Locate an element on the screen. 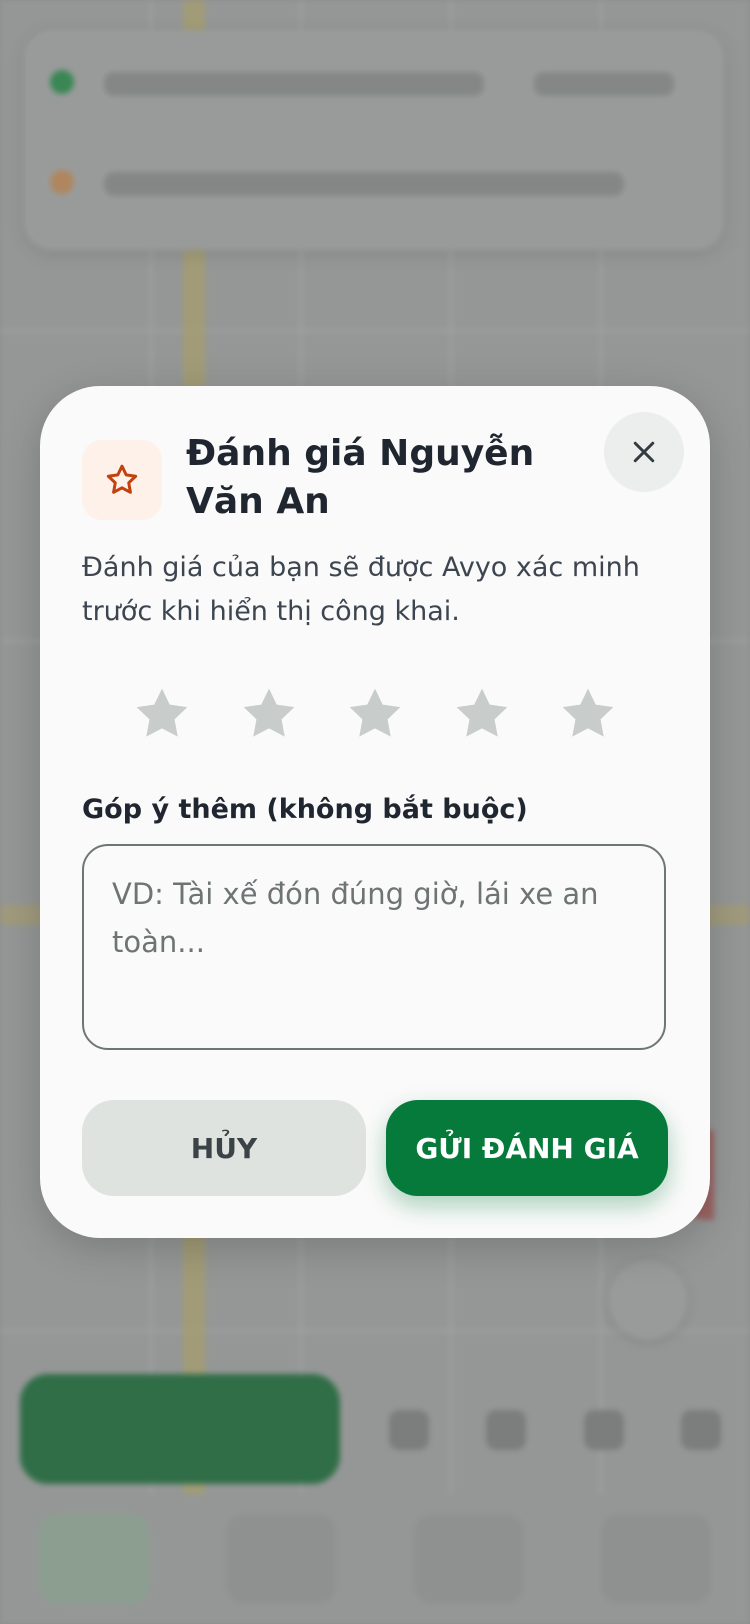  comment-input is located at coordinates (374, 947).